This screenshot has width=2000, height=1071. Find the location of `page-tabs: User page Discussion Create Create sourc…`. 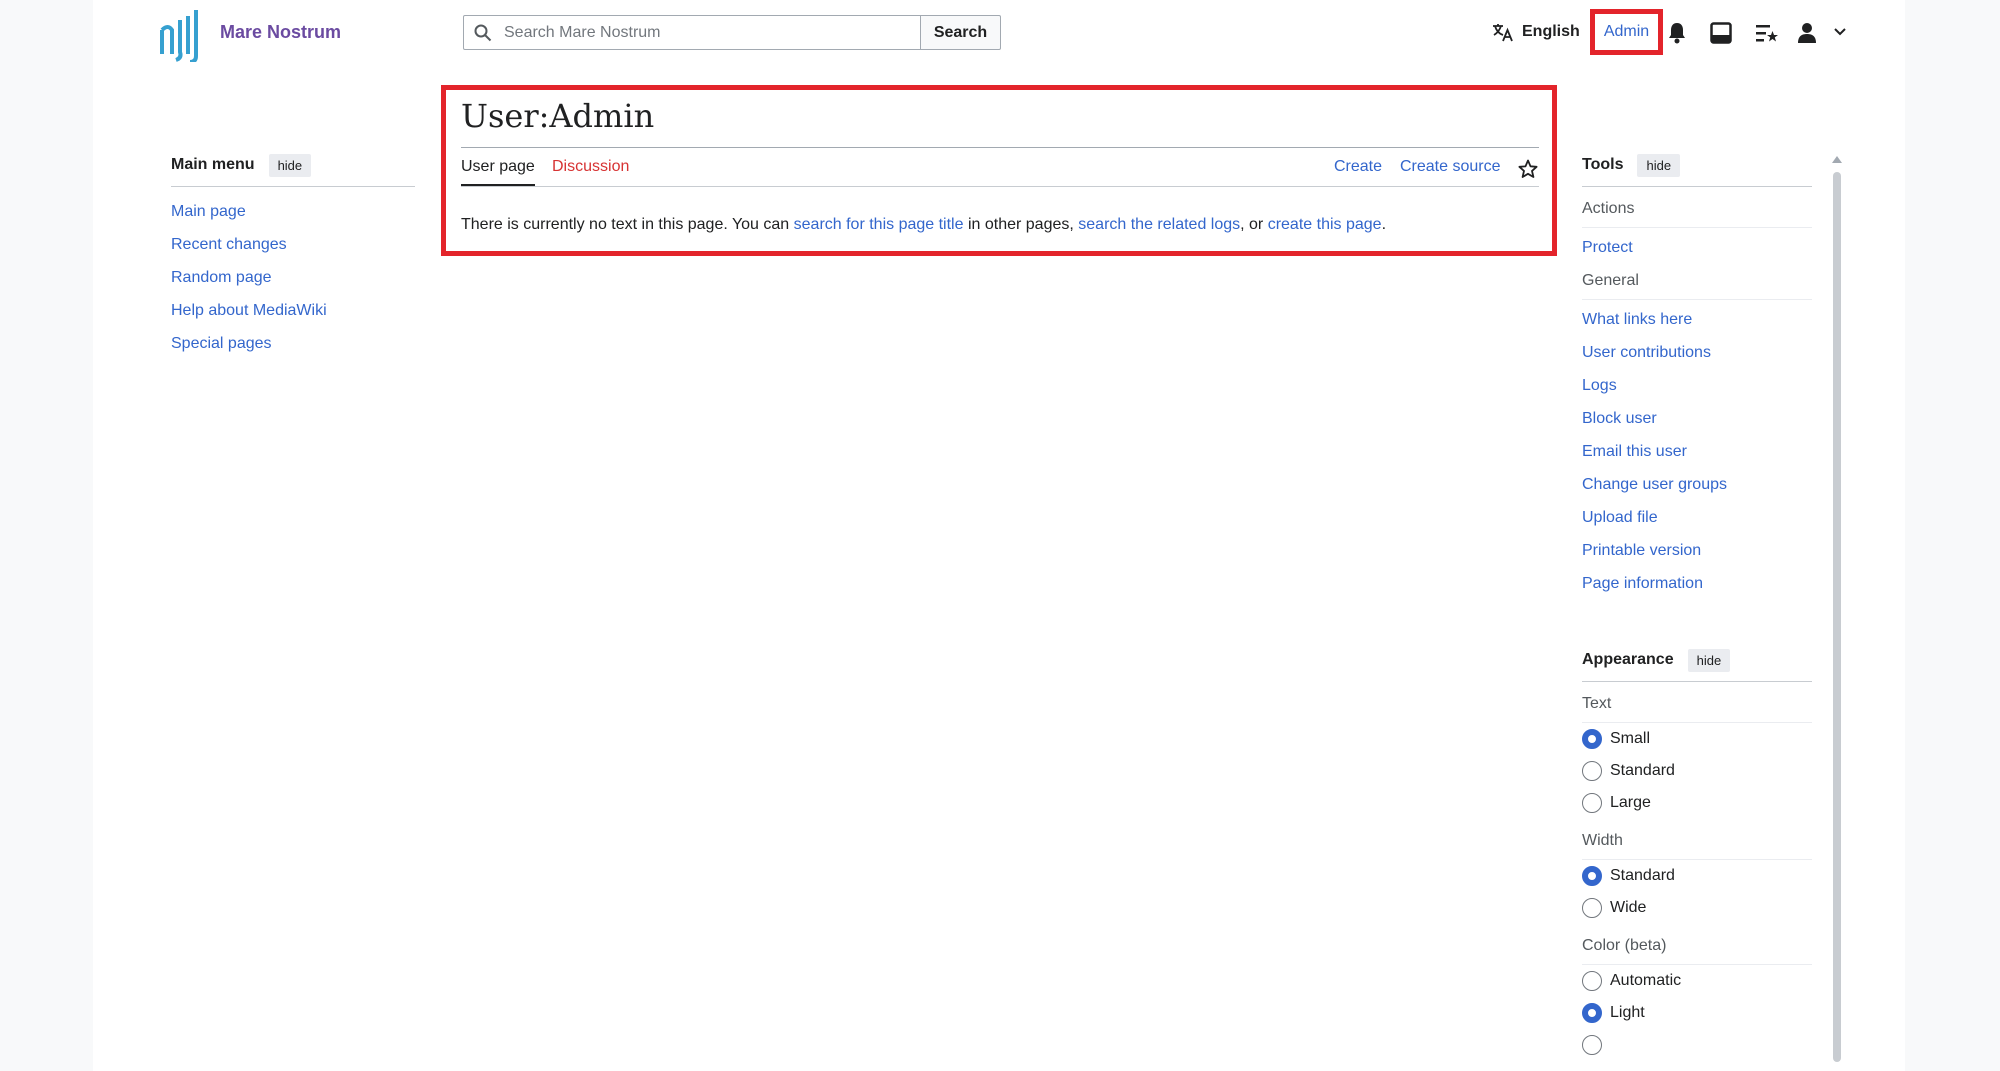

page-tabs: User page Discussion Create Create sourc… is located at coordinates (1000, 168).